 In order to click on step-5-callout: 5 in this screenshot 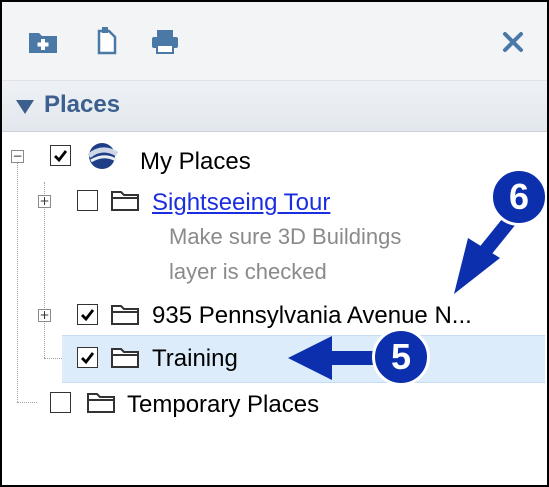, I will do `click(401, 357)`.